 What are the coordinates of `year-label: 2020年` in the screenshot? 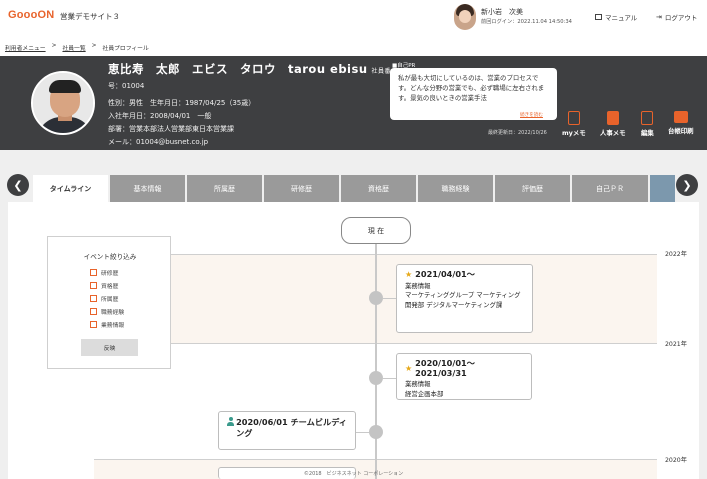 It's located at (676, 460).